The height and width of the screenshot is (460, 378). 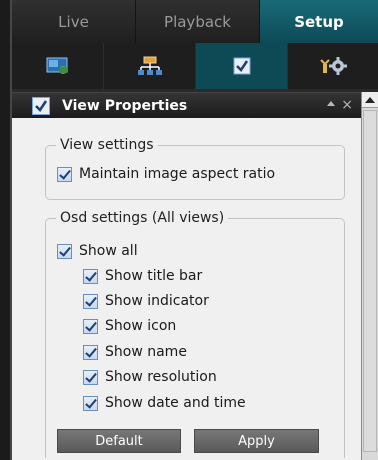 I want to click on network-icon, so click(x=149, y=65).